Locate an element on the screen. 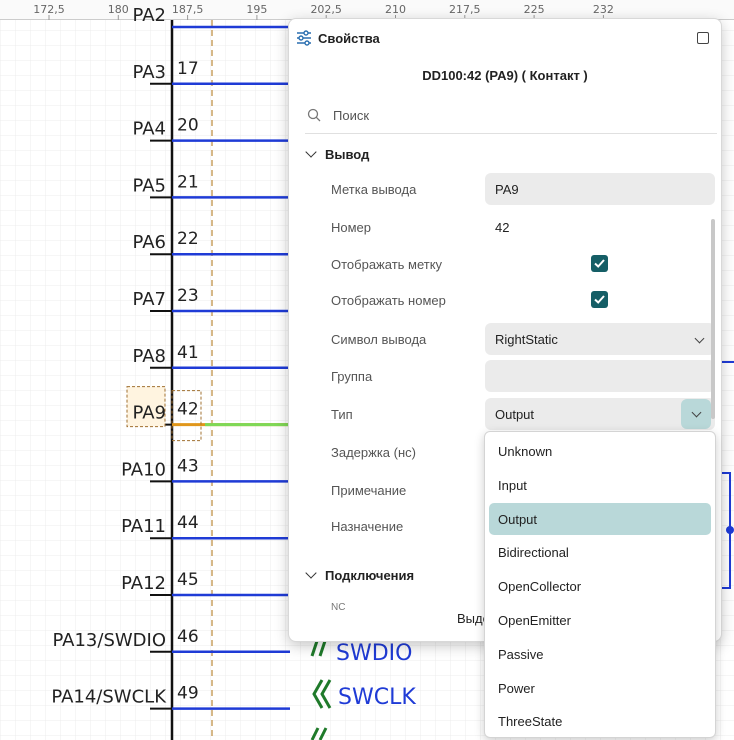  type-option-bidirectional: Bidirectional is located at coordinates (600, 552).